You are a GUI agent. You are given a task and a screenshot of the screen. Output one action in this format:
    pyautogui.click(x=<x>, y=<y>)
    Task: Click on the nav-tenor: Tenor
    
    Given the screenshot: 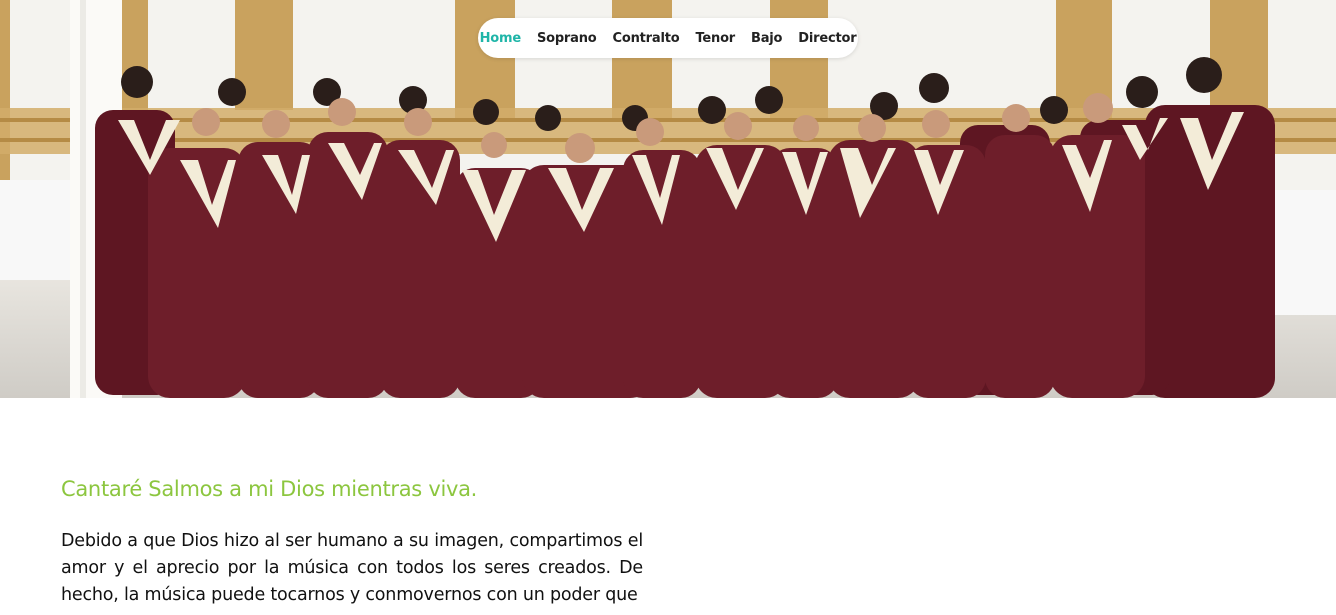 What is the action you would take?
    pyautogui.click(x=715, y=38)
    